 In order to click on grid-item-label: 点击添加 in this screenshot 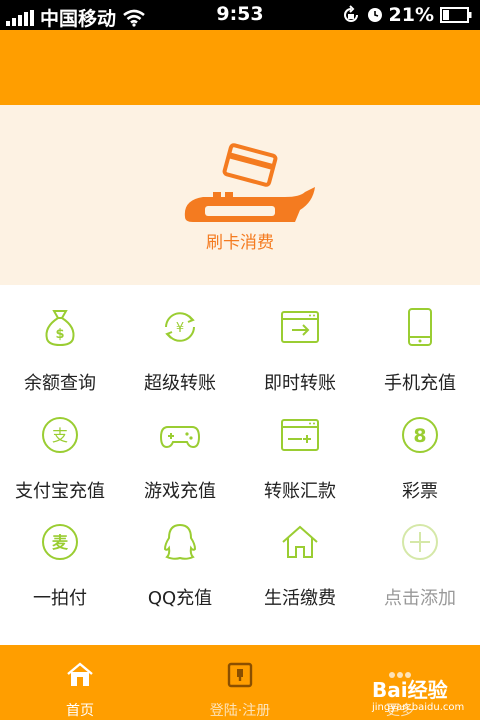, I will do `click(420, 598)`.